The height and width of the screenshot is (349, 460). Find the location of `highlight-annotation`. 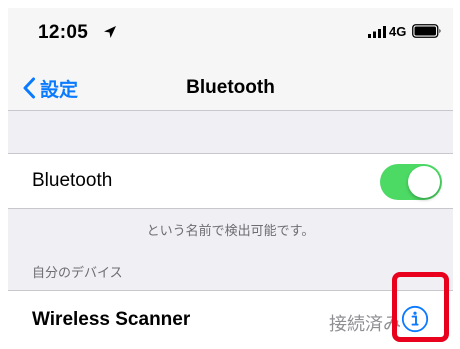

highlight-annotation is located at coordinates (420, 307).